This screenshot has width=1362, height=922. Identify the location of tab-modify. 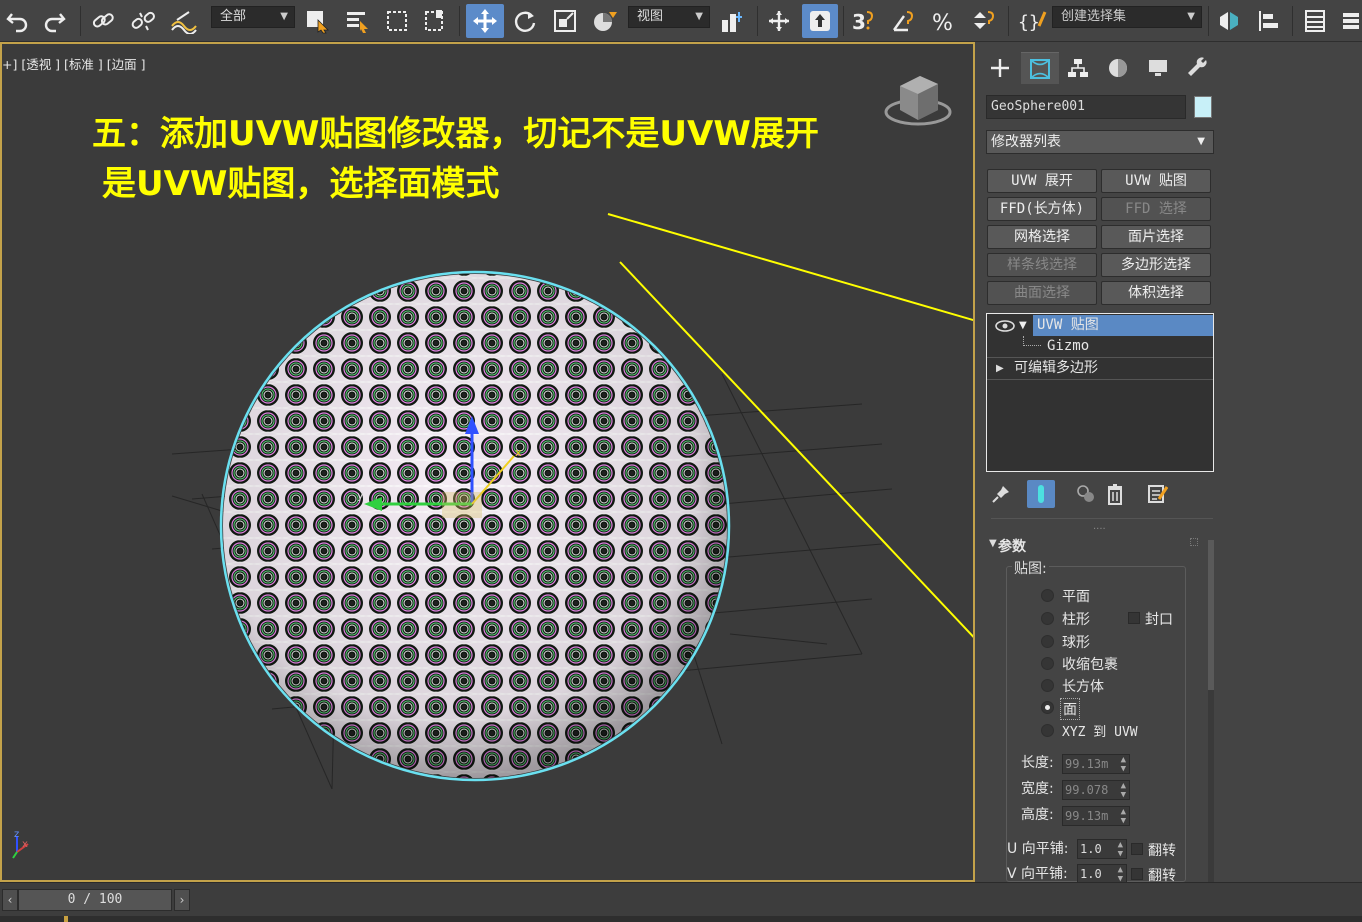
(1040, 68).